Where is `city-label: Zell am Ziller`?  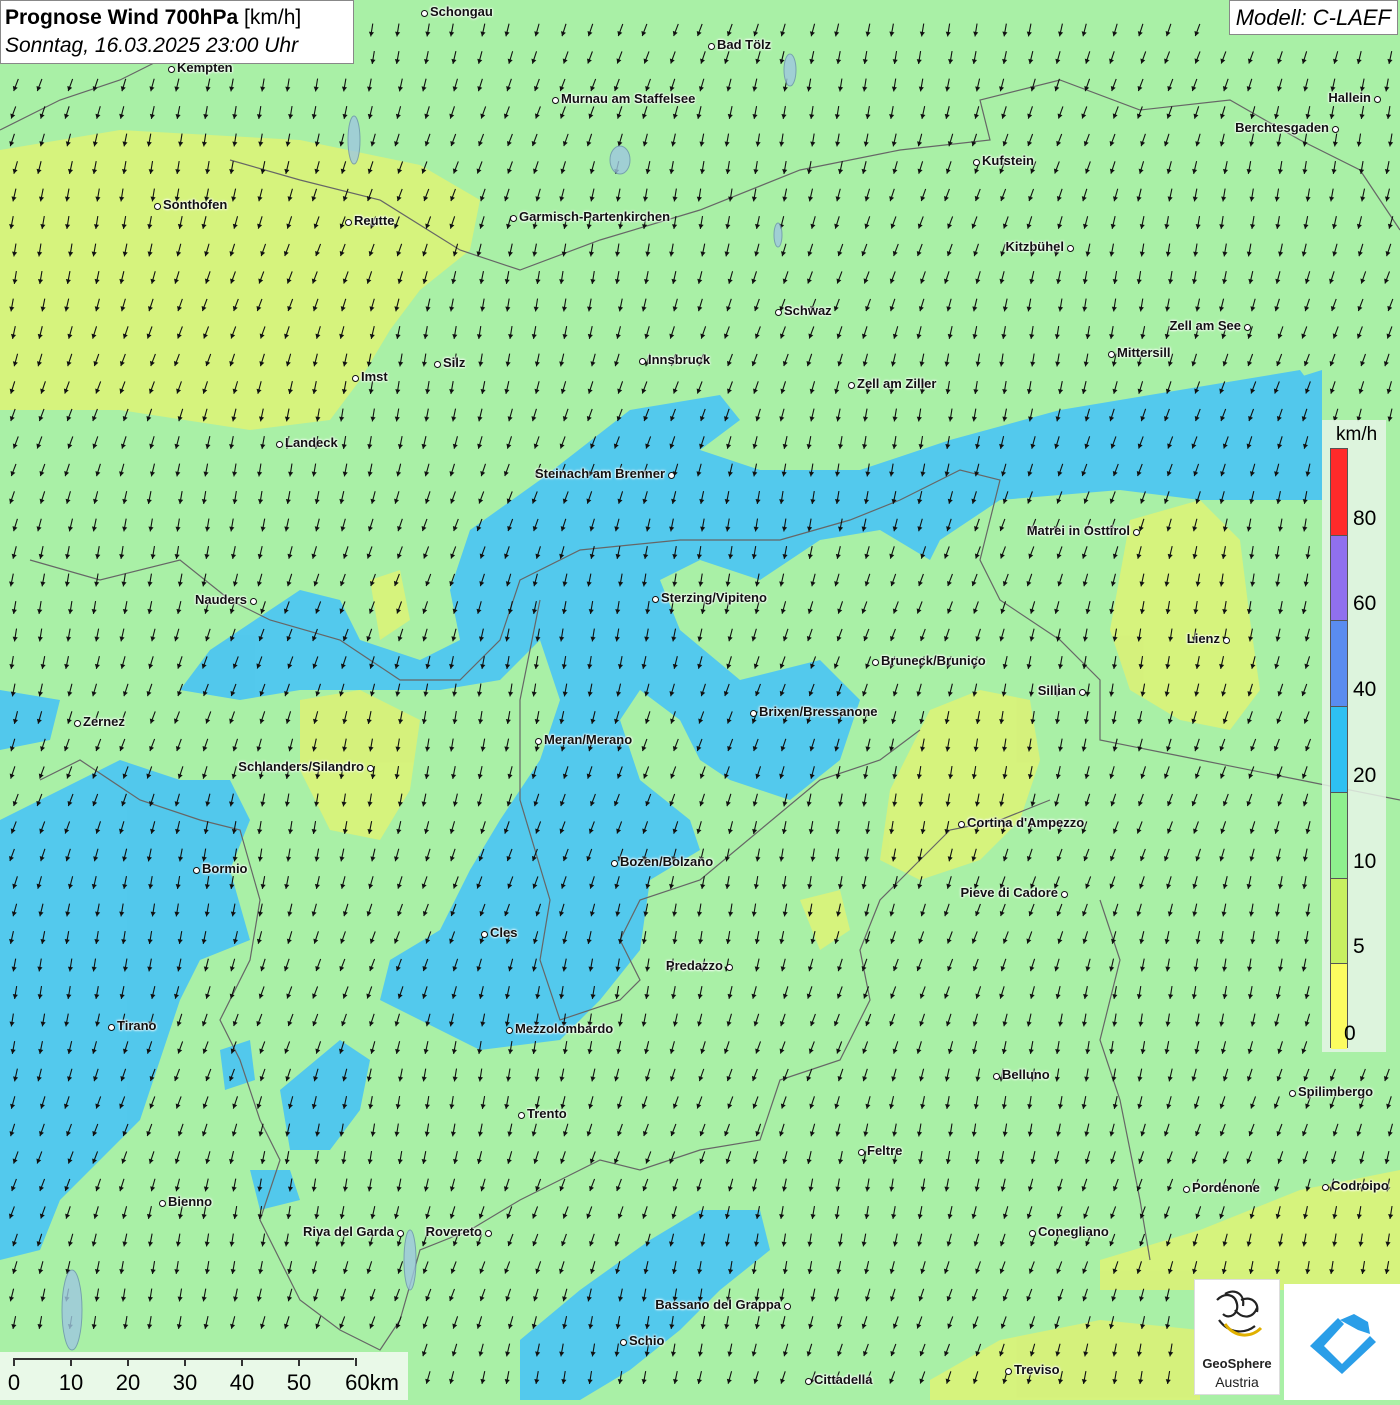 city-label: Zell am Ziller is located at coordinates (897, 383).